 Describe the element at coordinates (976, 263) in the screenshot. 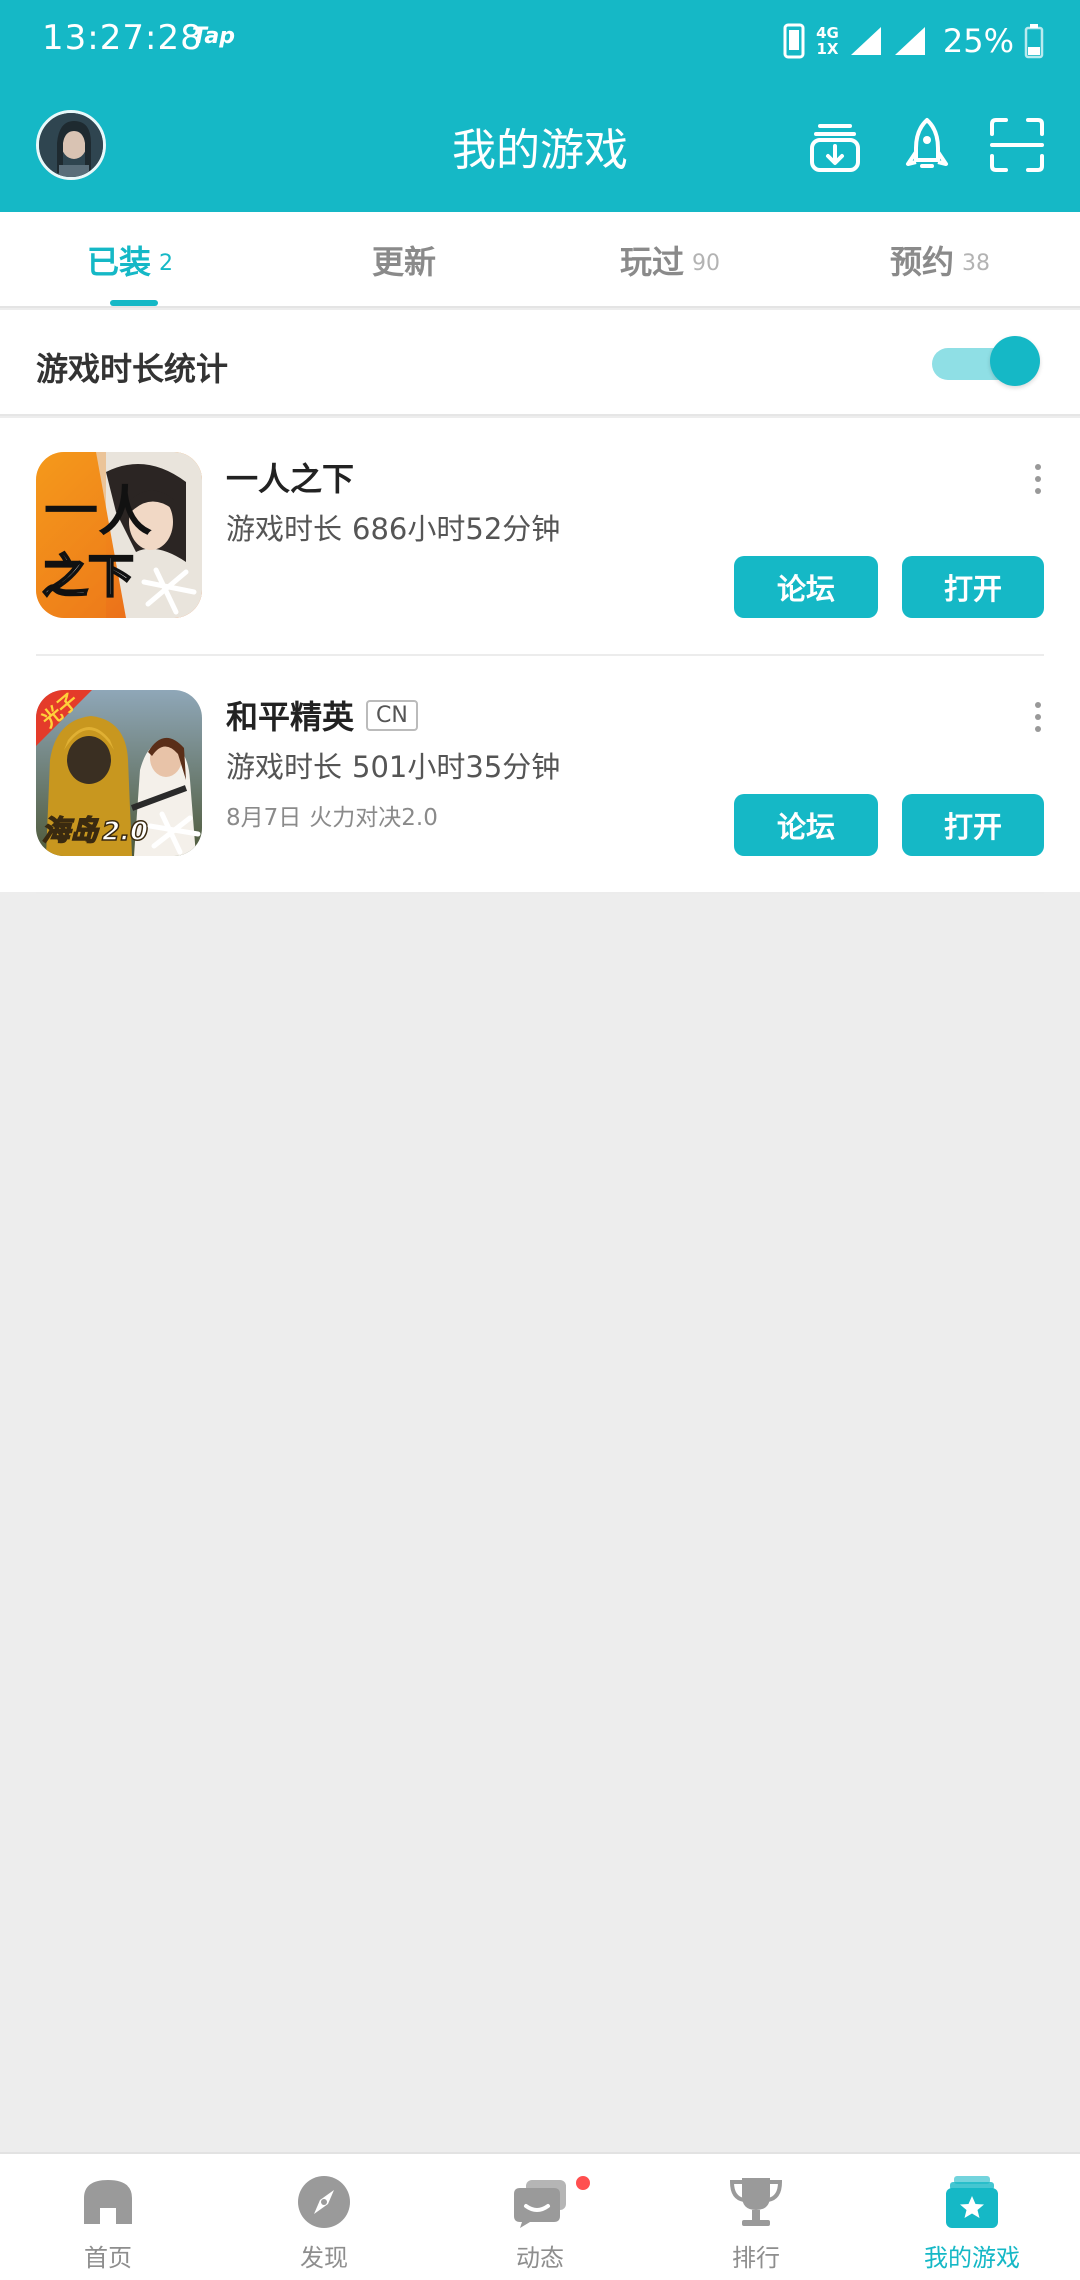

I see `tab-count: 38` at that location.